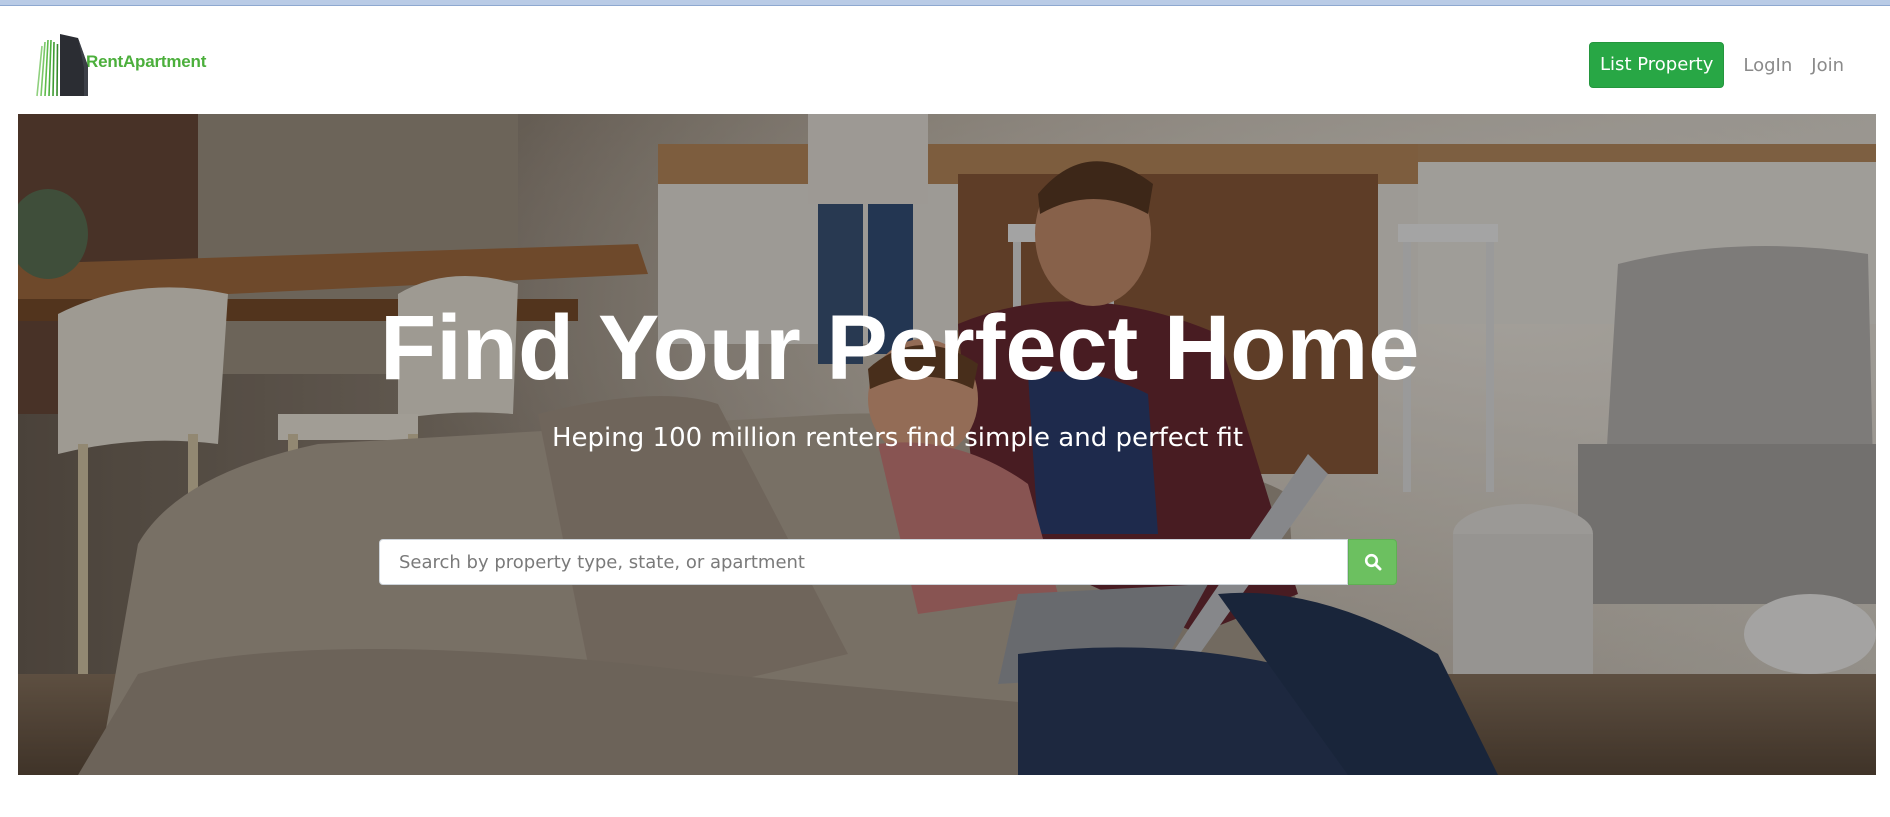  Describe the element at coordinates (863, 562) in the screenshot. I see `search-input` at that location.